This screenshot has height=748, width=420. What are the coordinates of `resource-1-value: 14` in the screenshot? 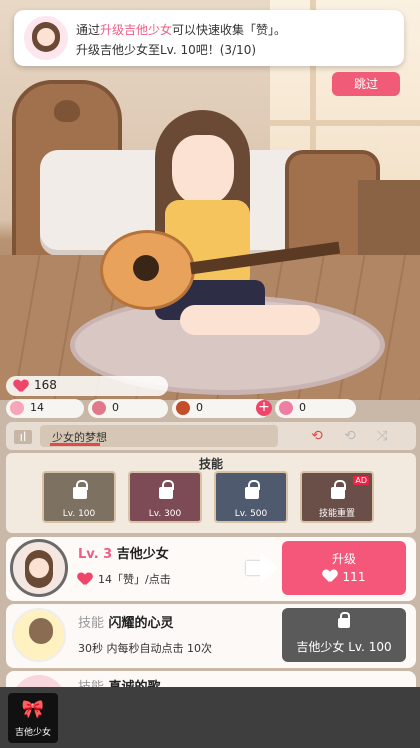 It's located at (37, 407).